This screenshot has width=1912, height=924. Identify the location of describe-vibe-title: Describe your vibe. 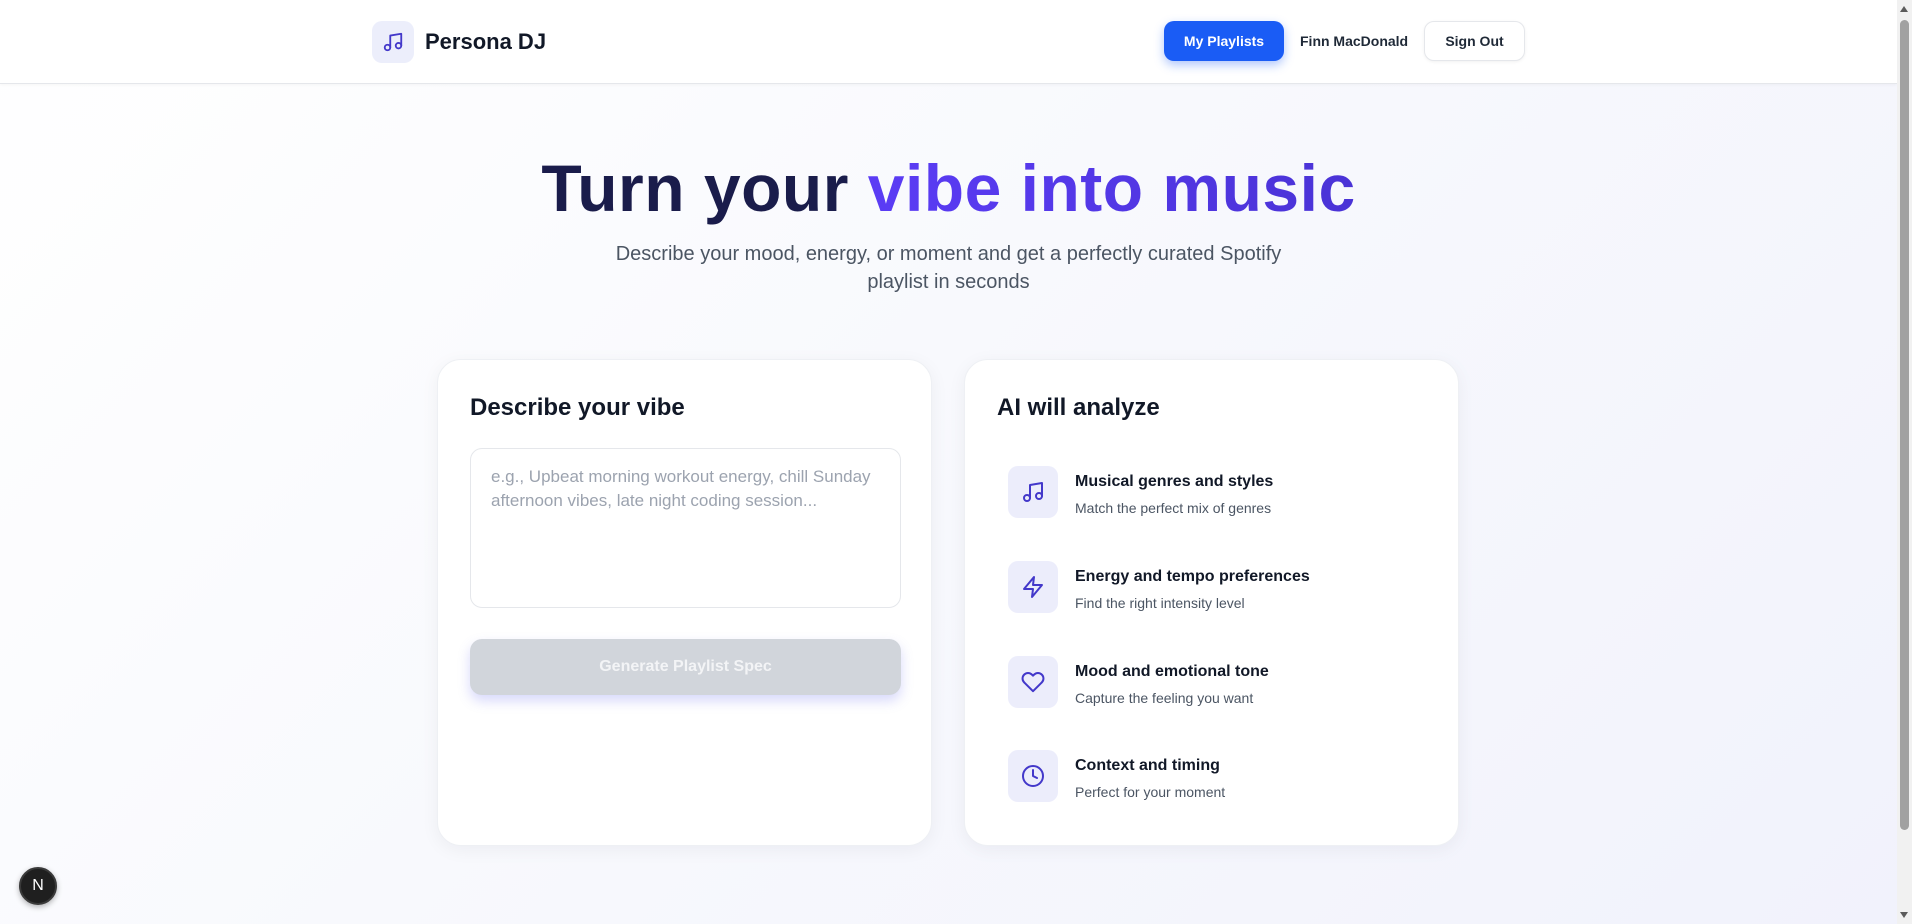
(577, 407).